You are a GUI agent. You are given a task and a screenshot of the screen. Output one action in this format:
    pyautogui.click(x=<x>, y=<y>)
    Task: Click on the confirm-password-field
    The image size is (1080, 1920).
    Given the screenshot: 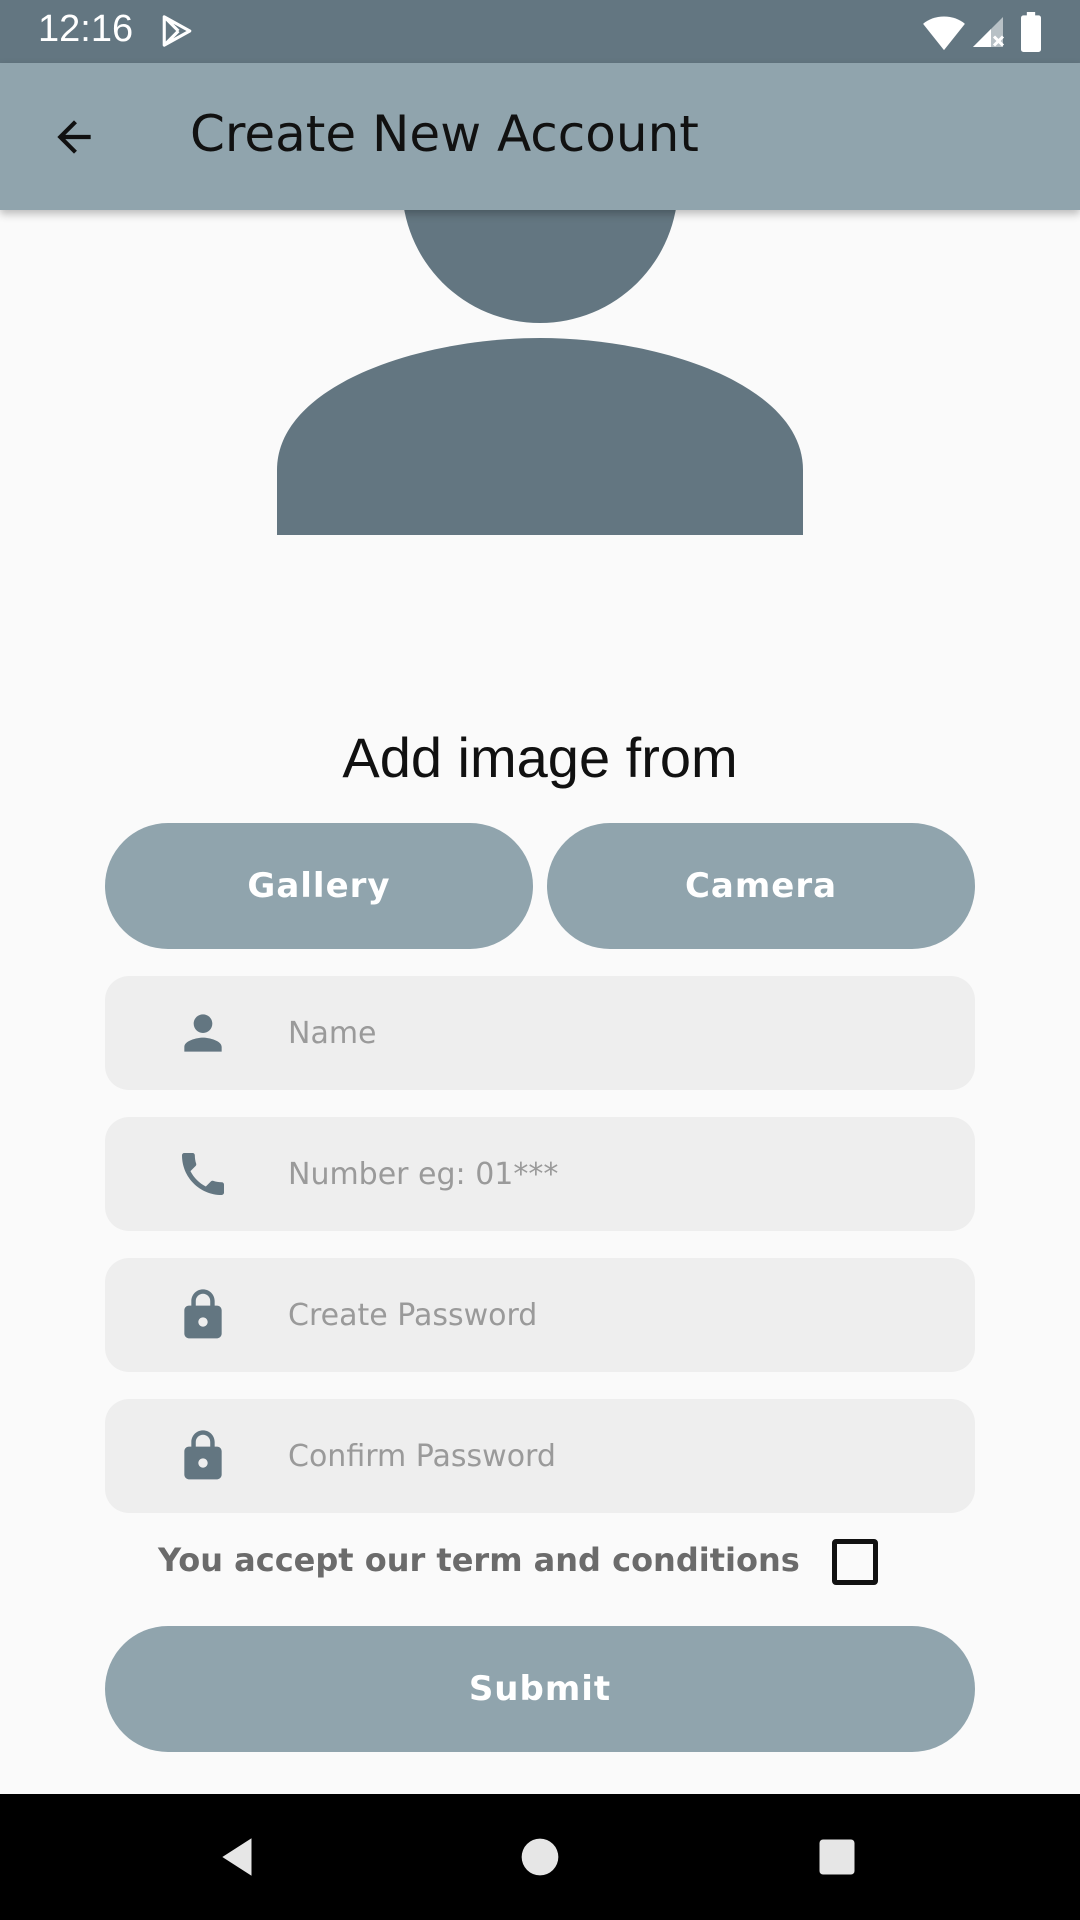 What is the action you would take?
    pyautogui.click(x=540, y=1456)
    